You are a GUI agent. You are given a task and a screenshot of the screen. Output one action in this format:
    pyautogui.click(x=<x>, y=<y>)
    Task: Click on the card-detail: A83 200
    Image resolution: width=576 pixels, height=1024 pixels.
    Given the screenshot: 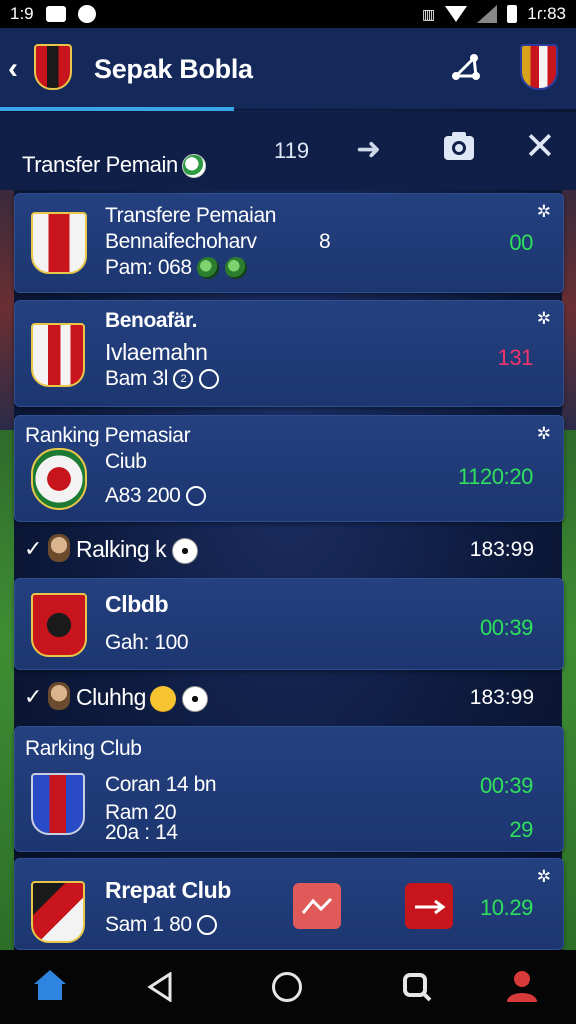 What is the action you would take?
    pyautogui.click(x=155, y=496)
    